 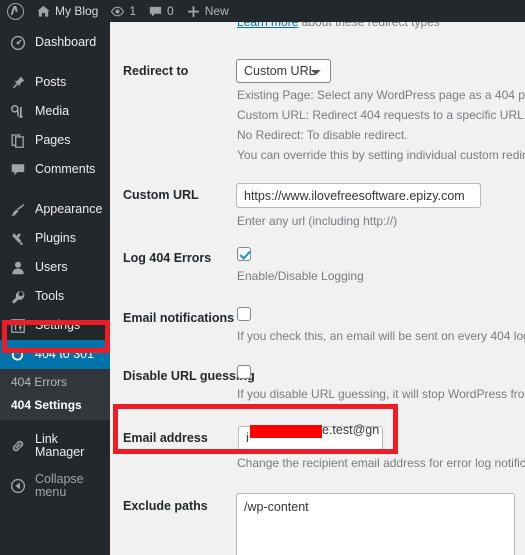 I want to click on custom-url-input, so click(x=358, y=195).